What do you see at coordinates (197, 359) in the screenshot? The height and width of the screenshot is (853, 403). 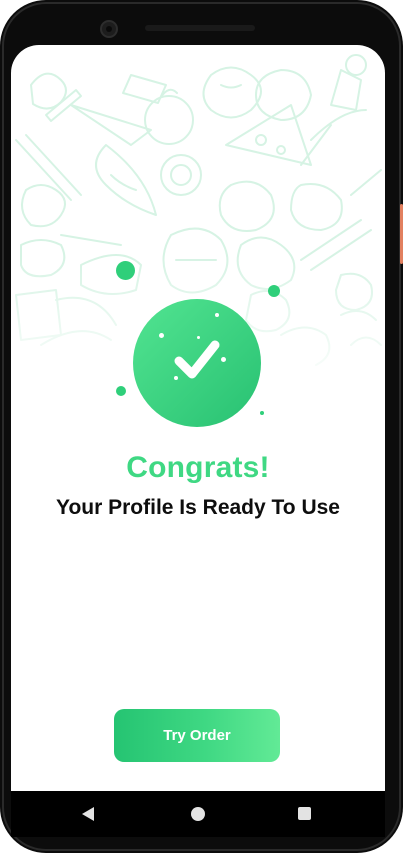 I see `check-icon` at bounding box center [197, 359].